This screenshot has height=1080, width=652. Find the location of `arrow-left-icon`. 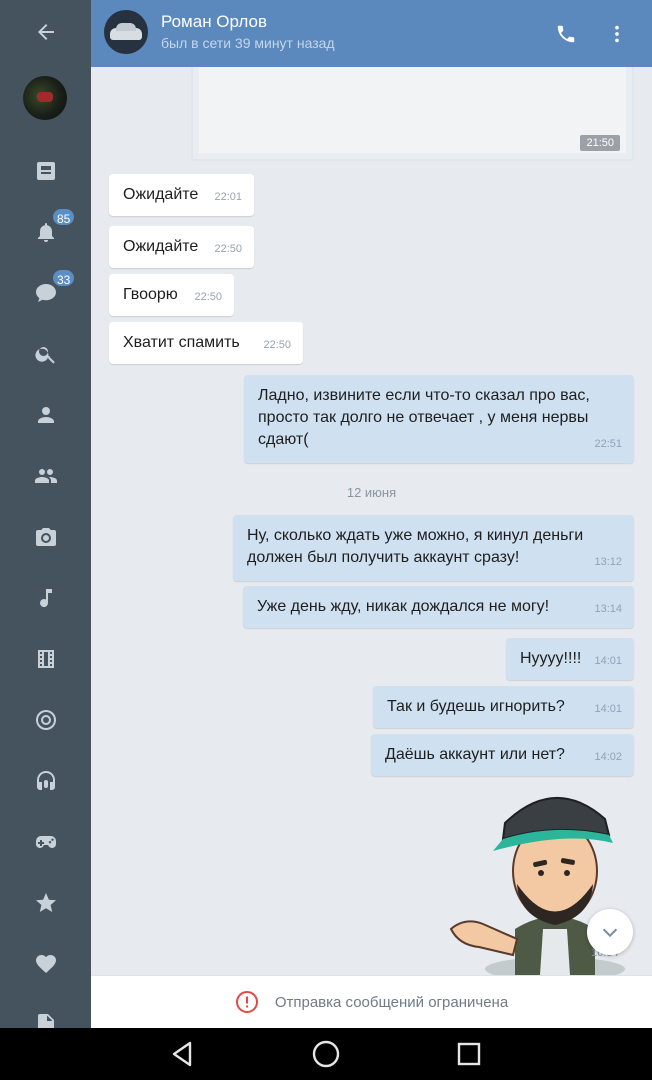

arrow-left-icon is located at coordinates (45, 32).